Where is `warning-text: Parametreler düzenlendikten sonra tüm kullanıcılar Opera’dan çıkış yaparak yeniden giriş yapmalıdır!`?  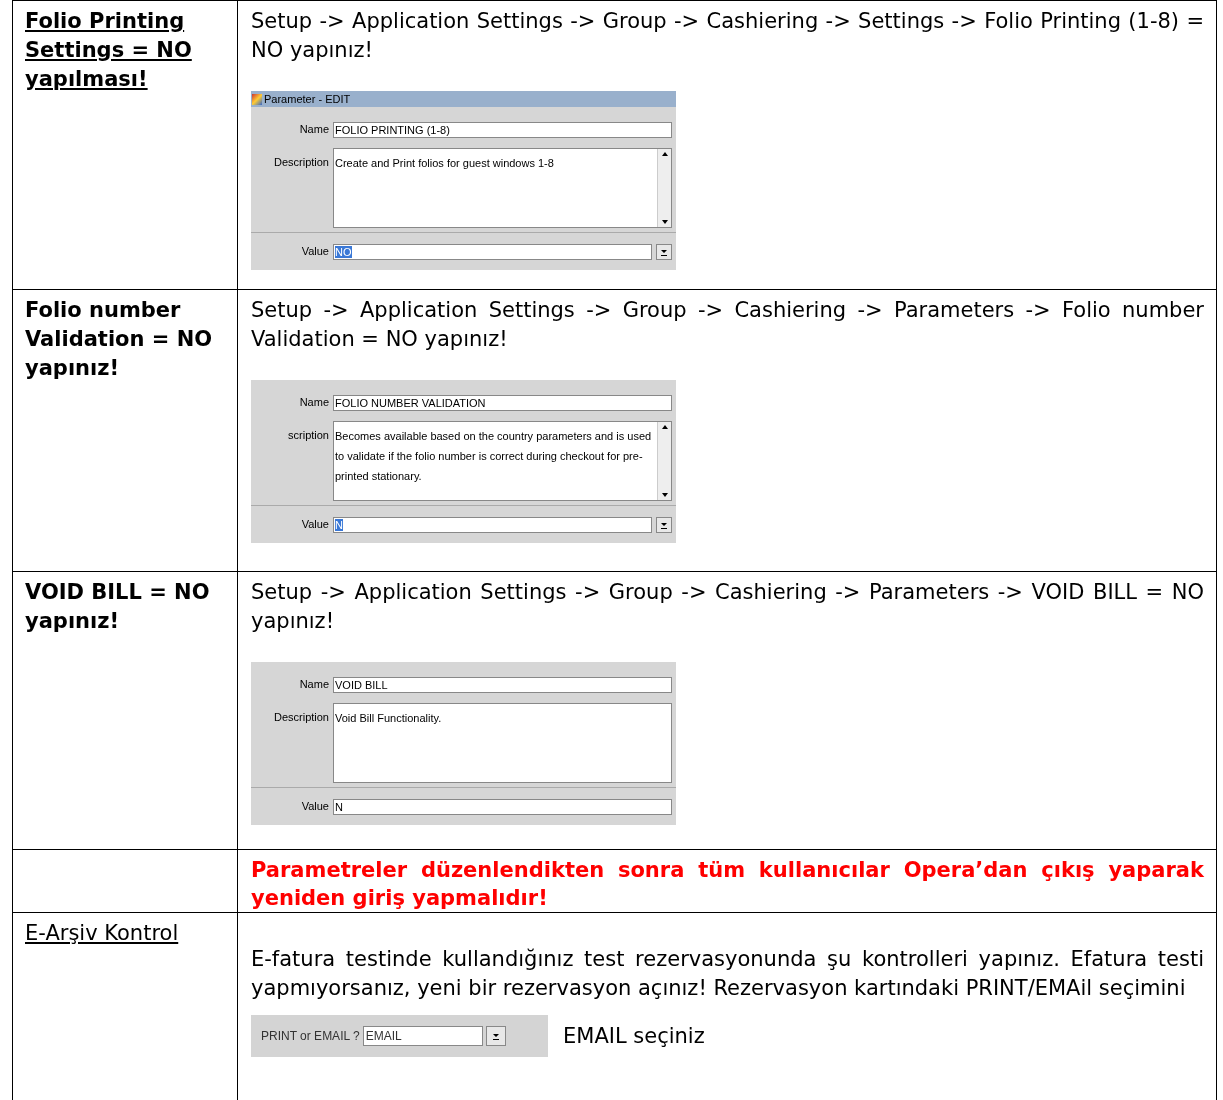 warning-text: Parametreler düzenlendikten sonra tüm kullanıcılar Opera’dan çıkış yaparak yeniden giriş yapmalıdır! is located at coordinates (727, 884).